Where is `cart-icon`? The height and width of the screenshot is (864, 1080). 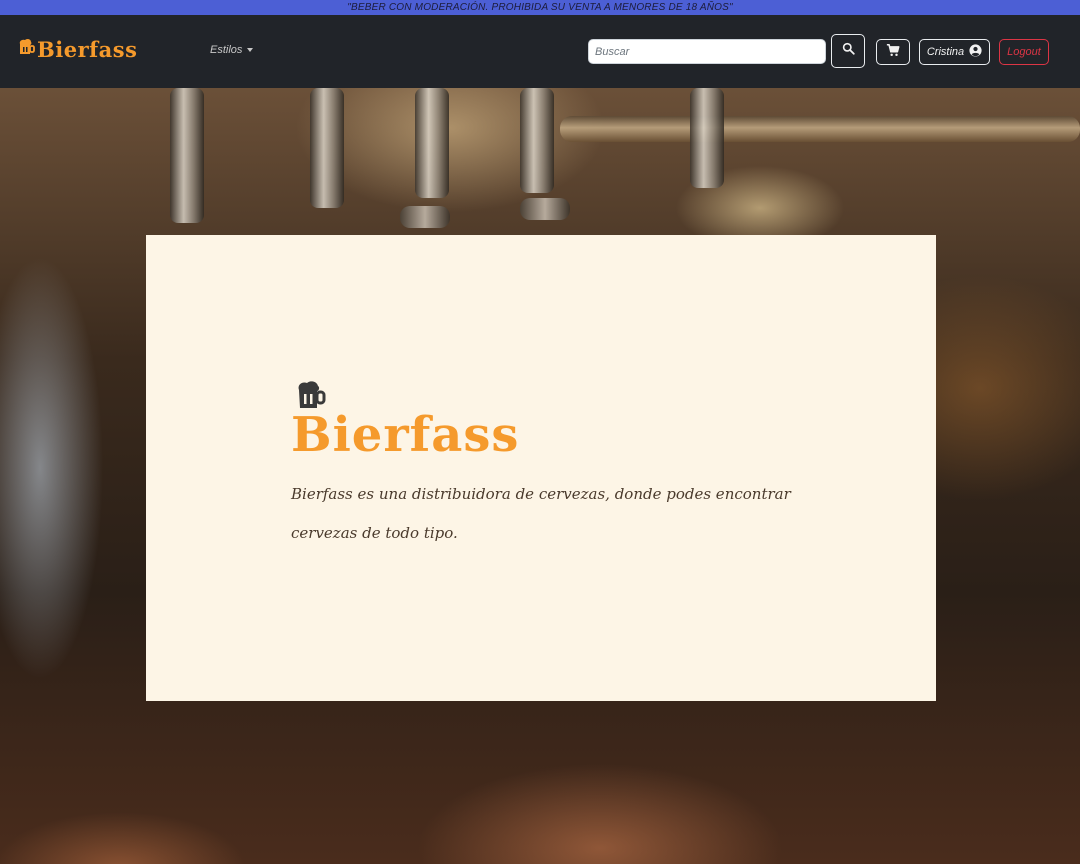 cart-icon is located at coordinates (893, 52).